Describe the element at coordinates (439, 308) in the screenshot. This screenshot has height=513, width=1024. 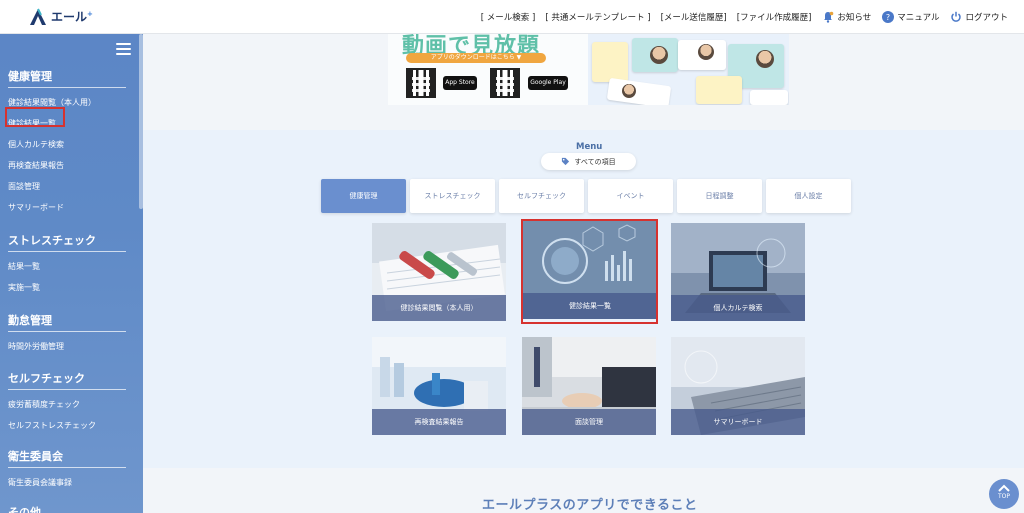
I see `card-label: 健診結果閲覧（本人用）` at that location.